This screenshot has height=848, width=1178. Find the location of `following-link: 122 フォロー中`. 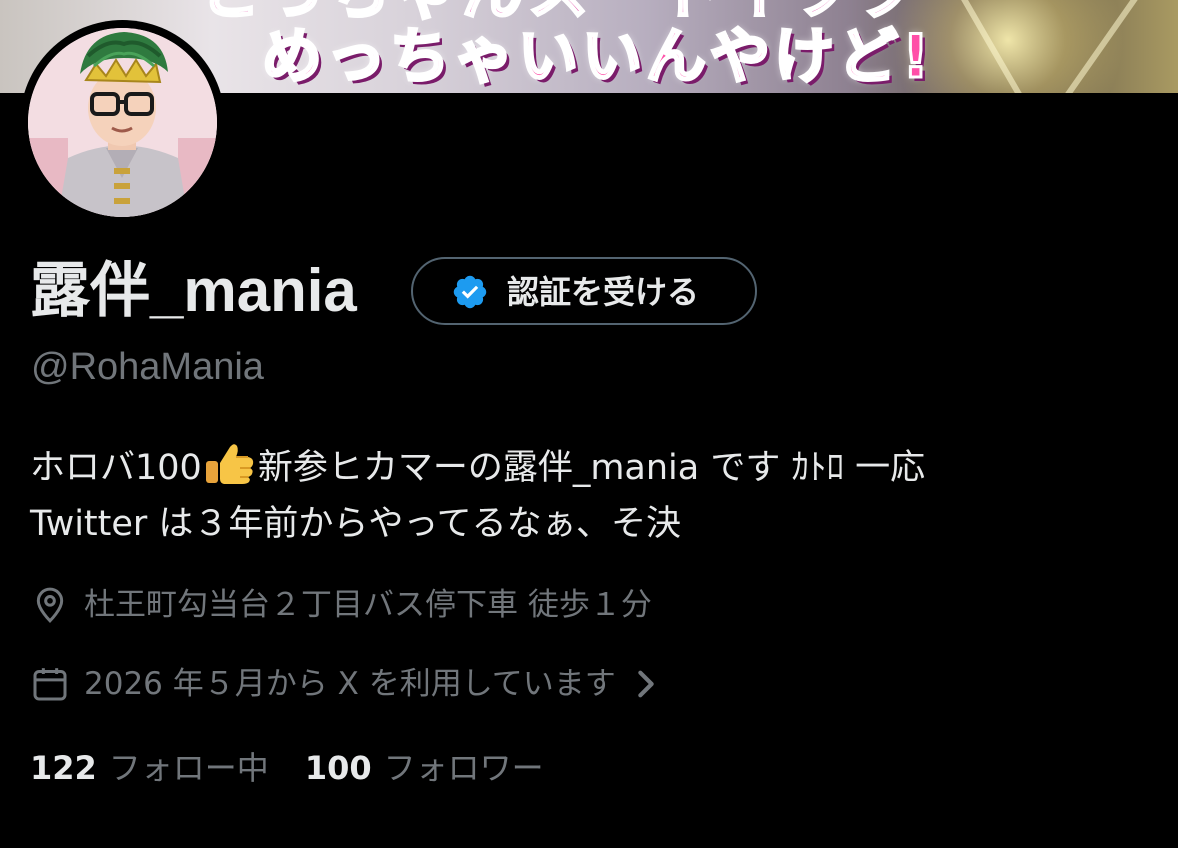

following-link: 122 フォロー中 is located at coordinates (149, 768).